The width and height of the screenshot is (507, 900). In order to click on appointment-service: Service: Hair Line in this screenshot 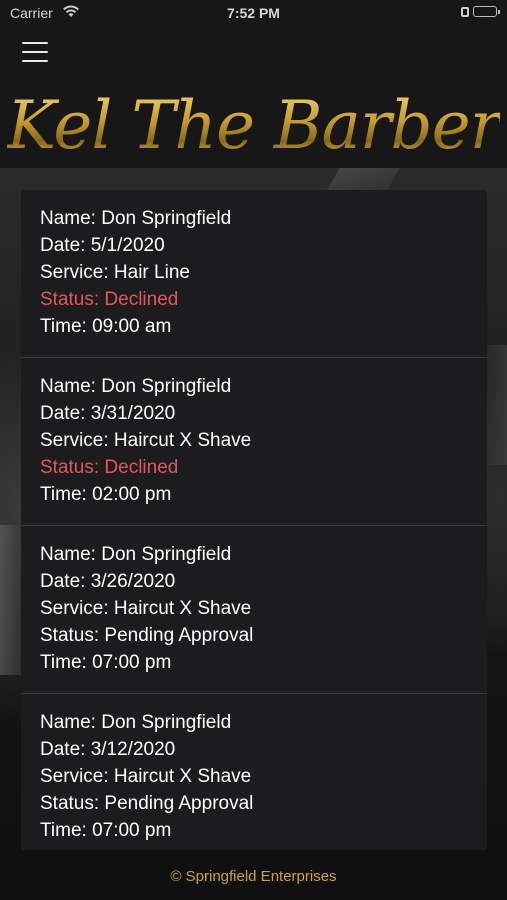, I will do `click(115, 272)`.